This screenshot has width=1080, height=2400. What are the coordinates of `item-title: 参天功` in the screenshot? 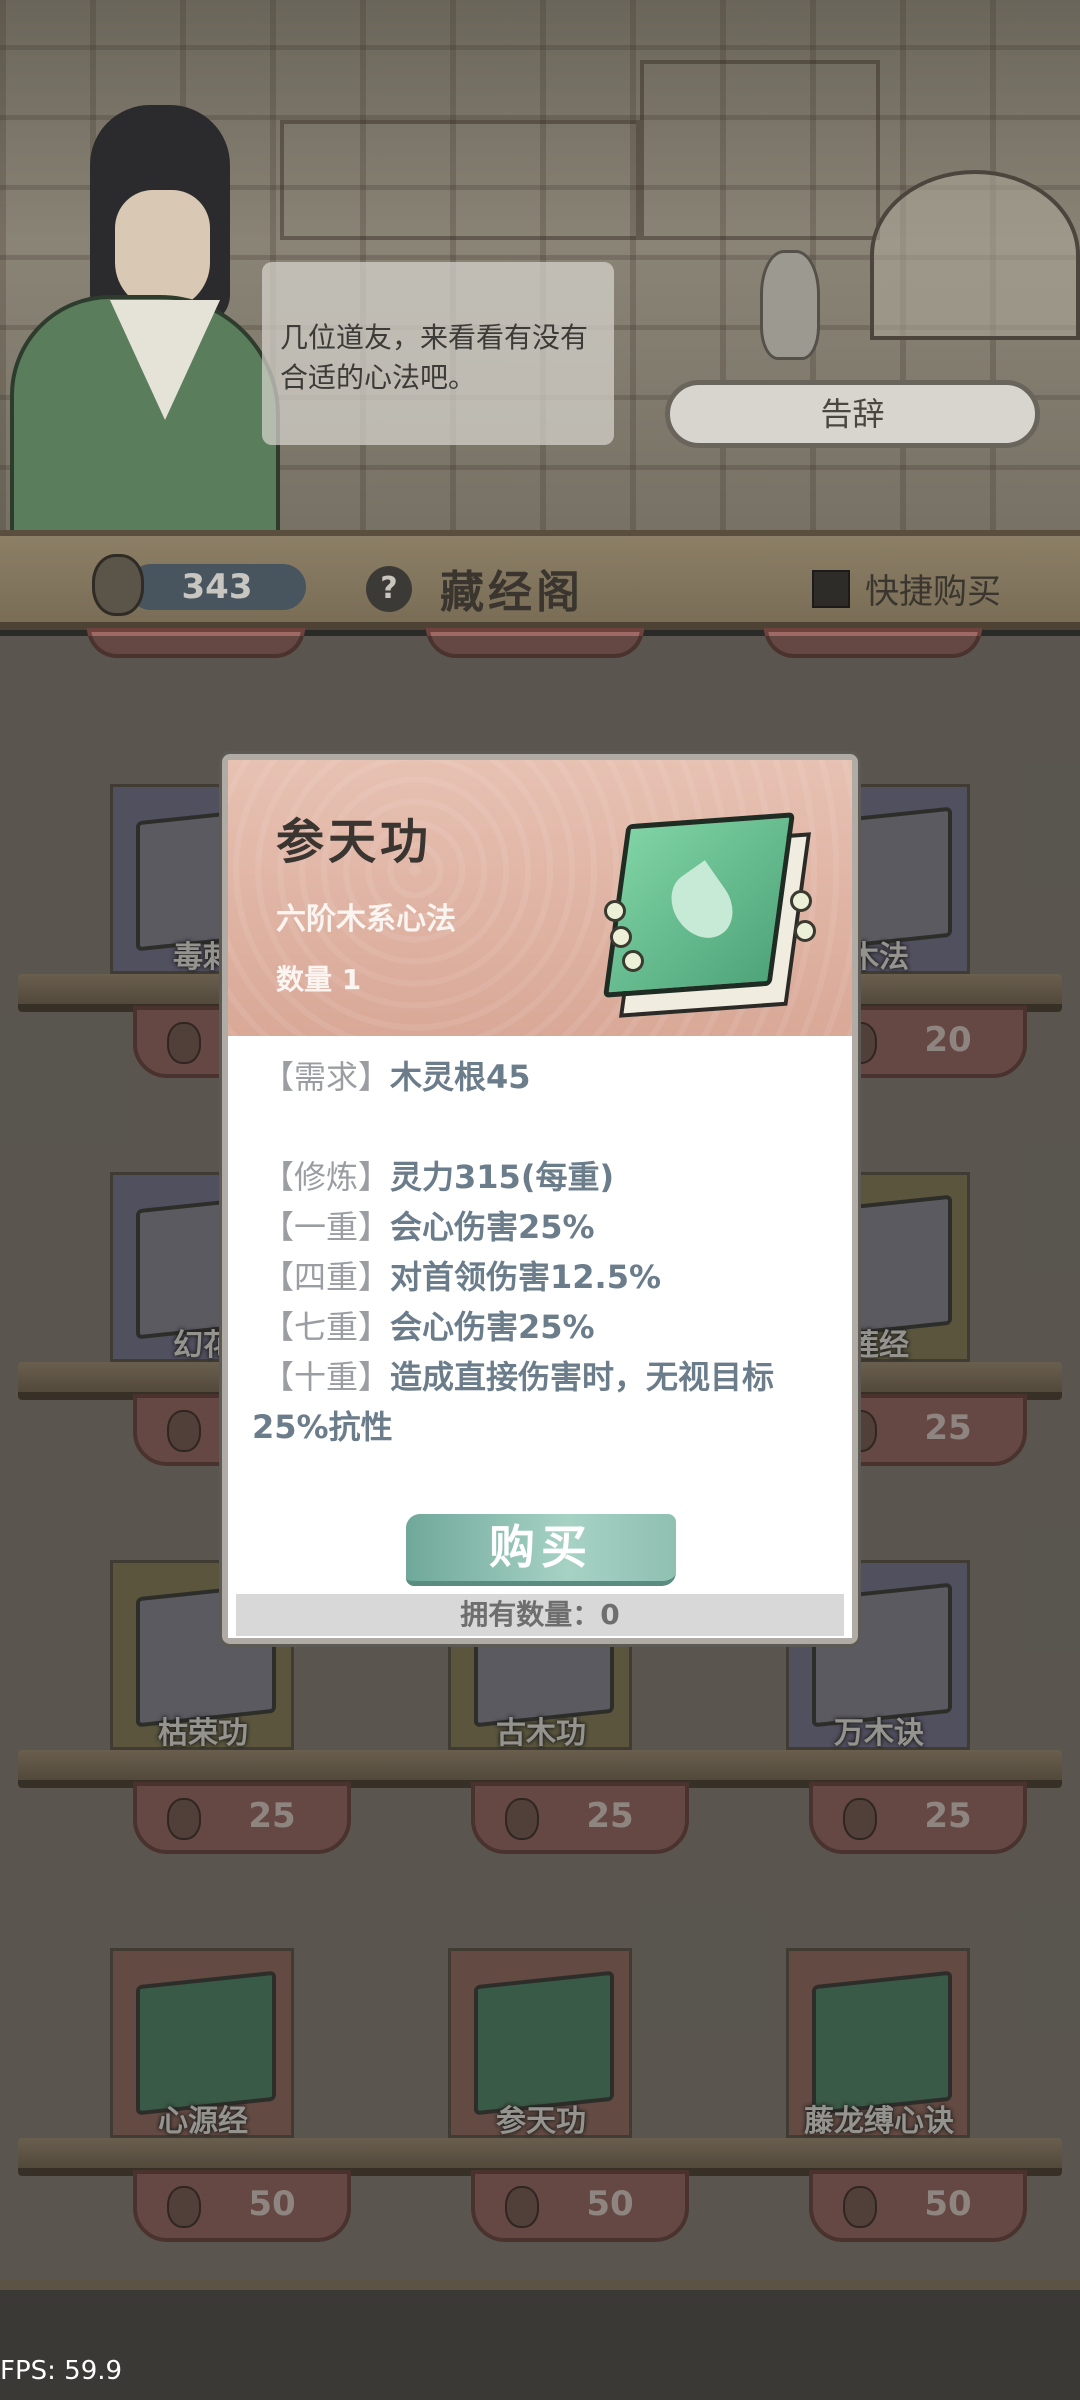 It's located at (354, 842).